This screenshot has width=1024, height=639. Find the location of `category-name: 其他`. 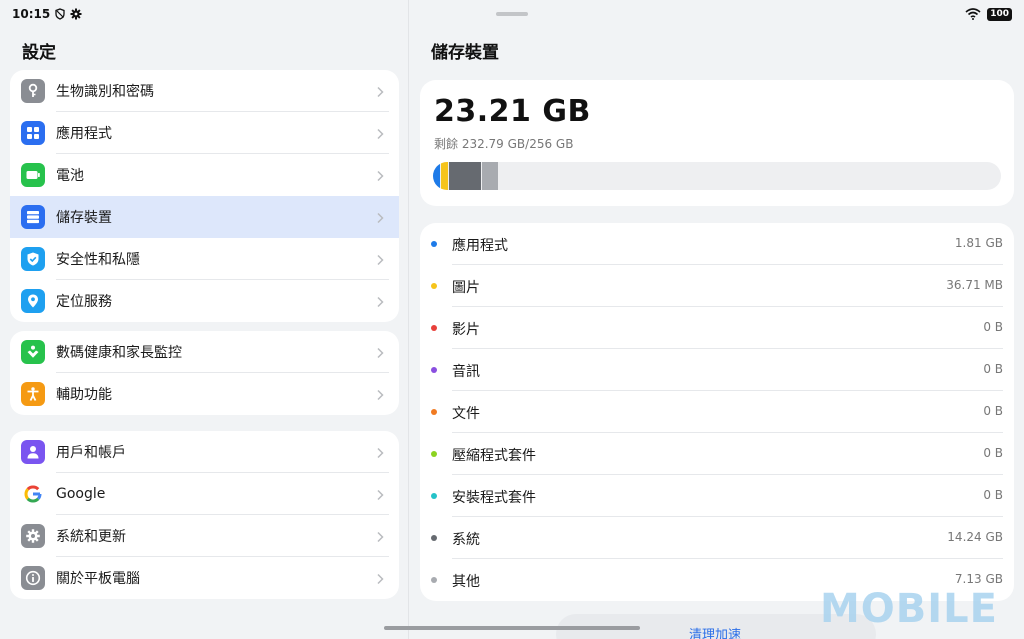

category-name: 其他 is located at coordinates (466, 582).